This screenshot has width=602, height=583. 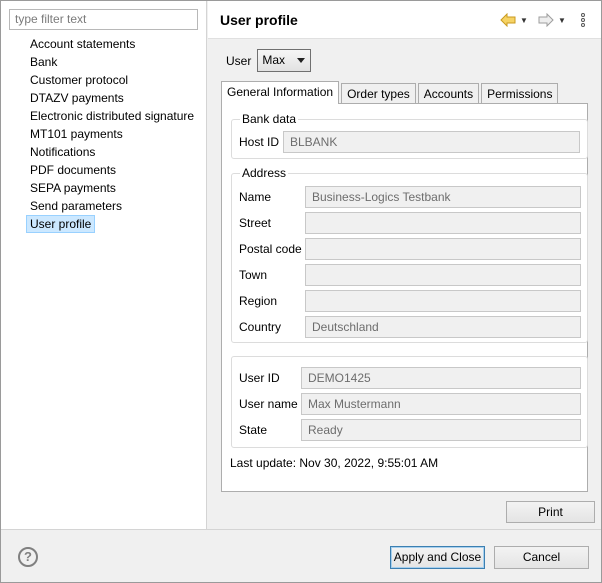 I want to click on user-name-row: User name Max Mustermann, so click(x=410, y=404).